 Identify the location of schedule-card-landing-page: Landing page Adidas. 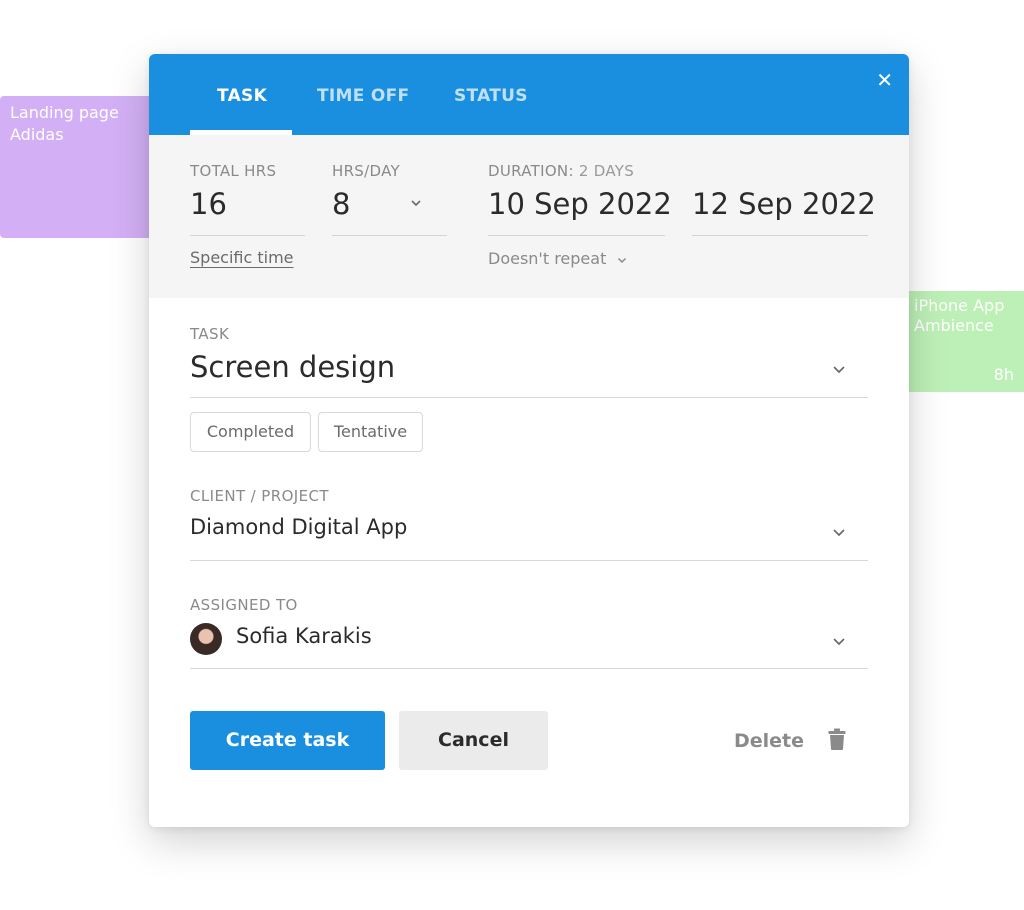
(75, 167).